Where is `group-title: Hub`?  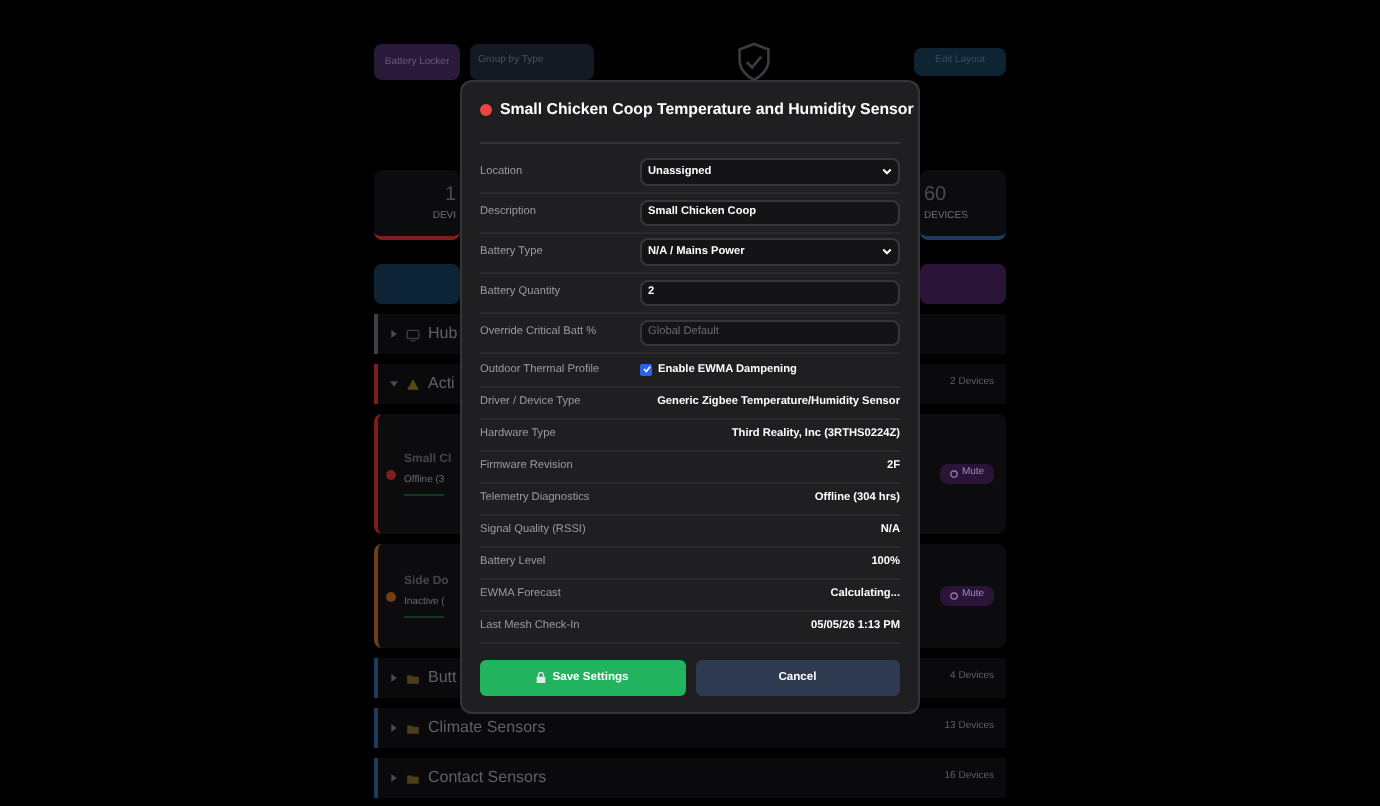 group-title: Hub is located at coordinates (443, 334).